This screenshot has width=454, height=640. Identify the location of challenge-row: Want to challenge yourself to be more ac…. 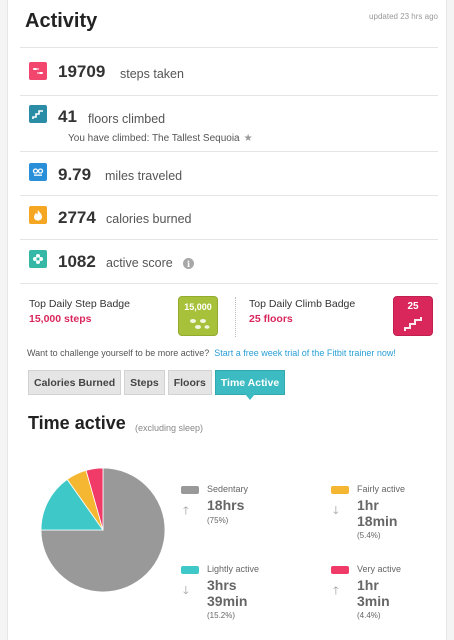
(211, 353).